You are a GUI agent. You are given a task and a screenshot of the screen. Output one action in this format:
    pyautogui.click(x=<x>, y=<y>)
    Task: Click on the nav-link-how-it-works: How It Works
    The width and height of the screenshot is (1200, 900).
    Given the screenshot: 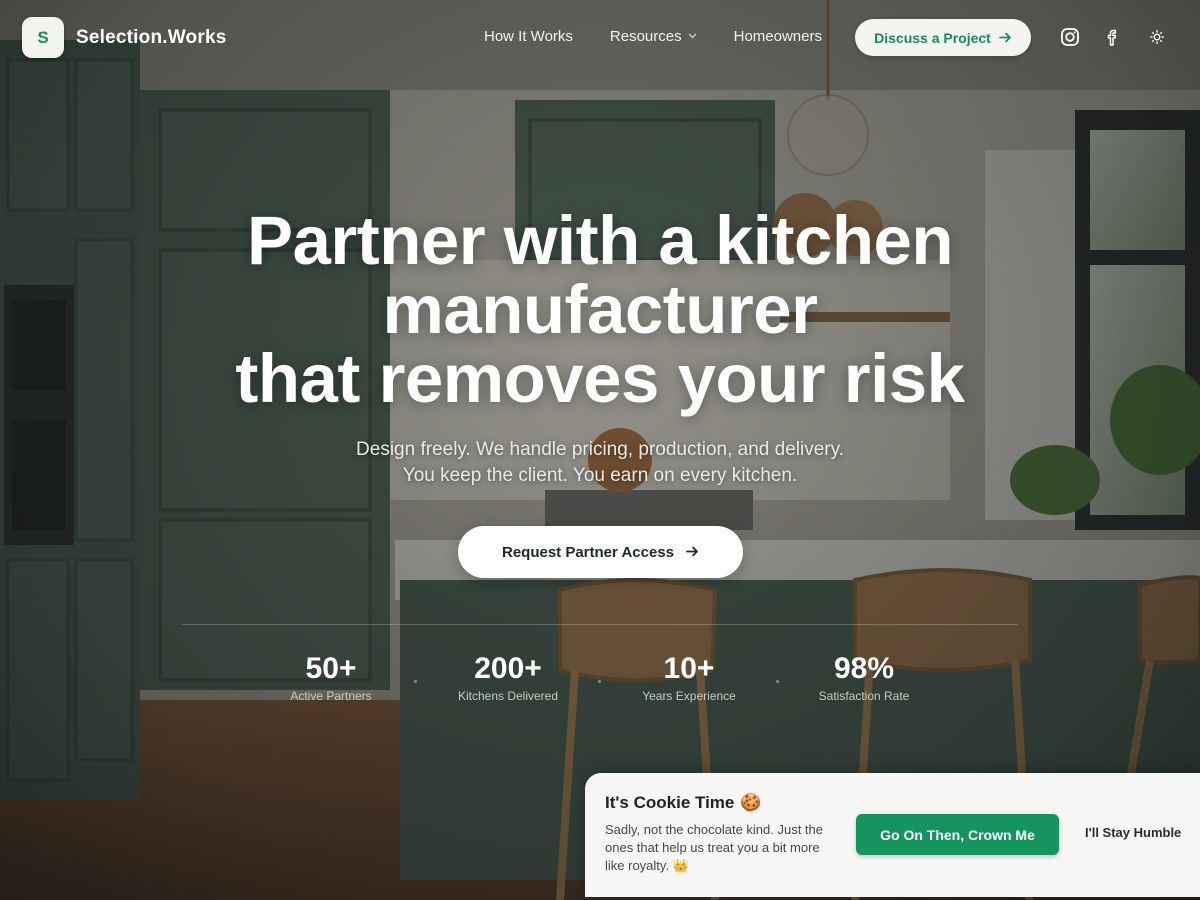 What is the action you would take?
    pyautogui.click(x=528, y=36)
    